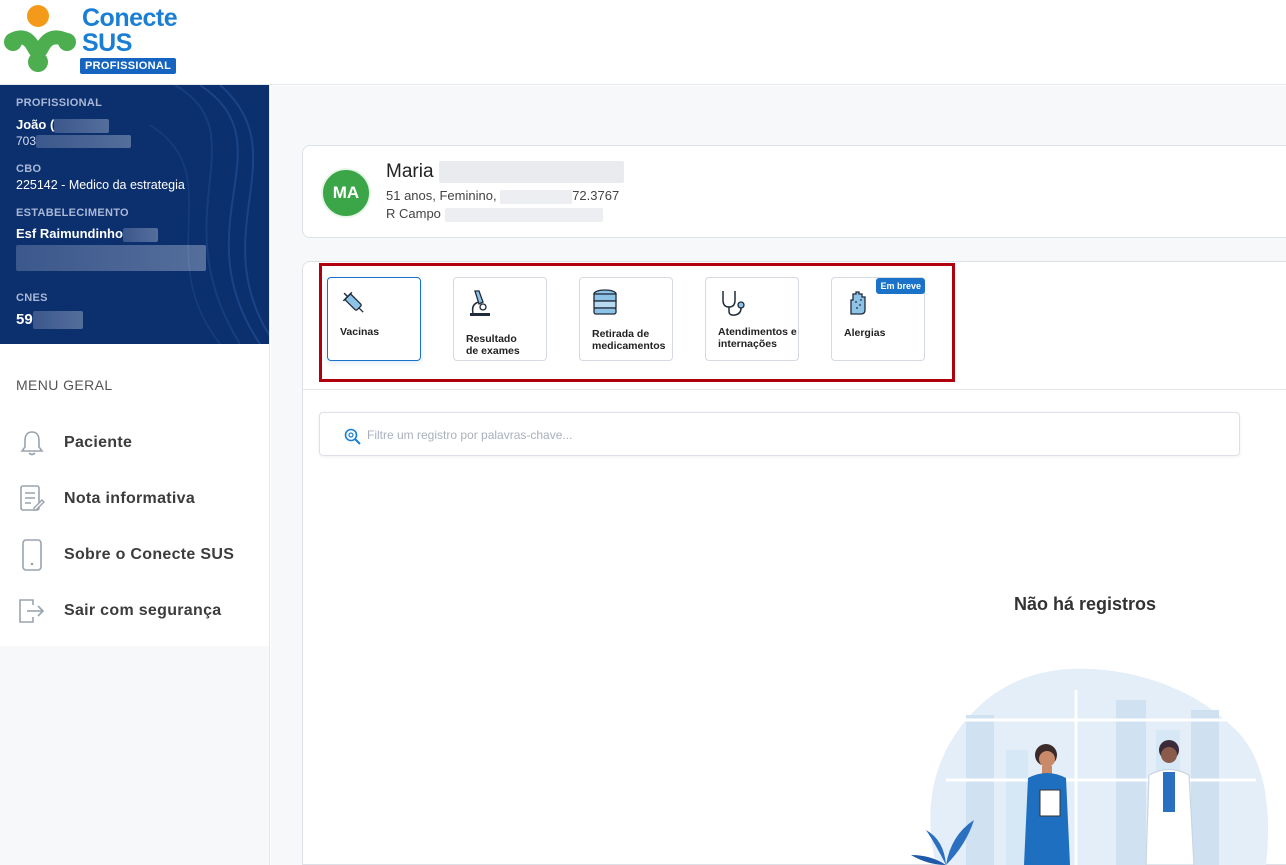  What do you see at coordinates (29, 169) in the screenshot?
I see `cbo-label: CBO` at bounding box center [29, 169].